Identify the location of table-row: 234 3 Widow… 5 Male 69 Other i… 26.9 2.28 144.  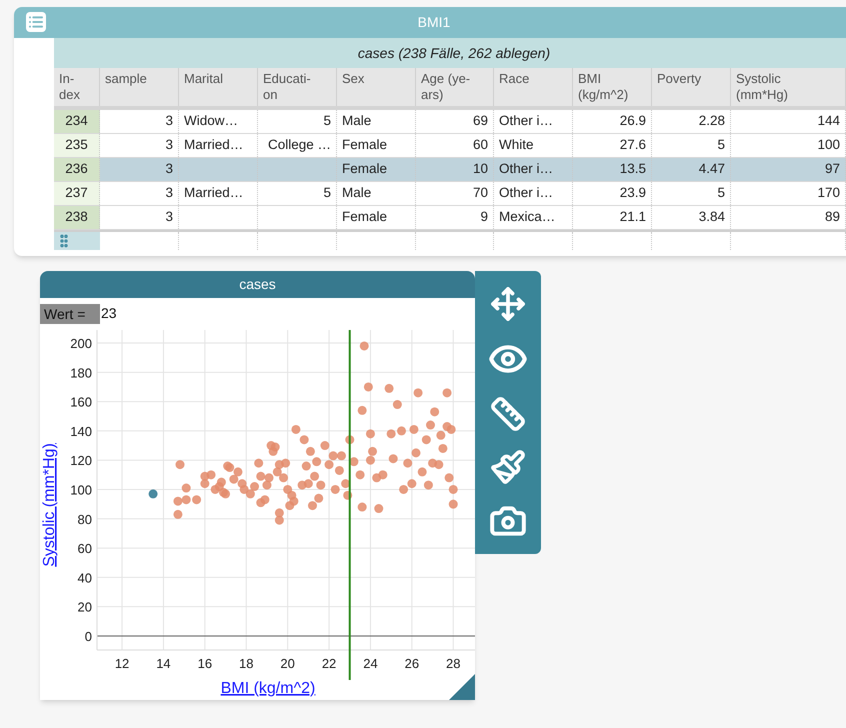
(450, 122).